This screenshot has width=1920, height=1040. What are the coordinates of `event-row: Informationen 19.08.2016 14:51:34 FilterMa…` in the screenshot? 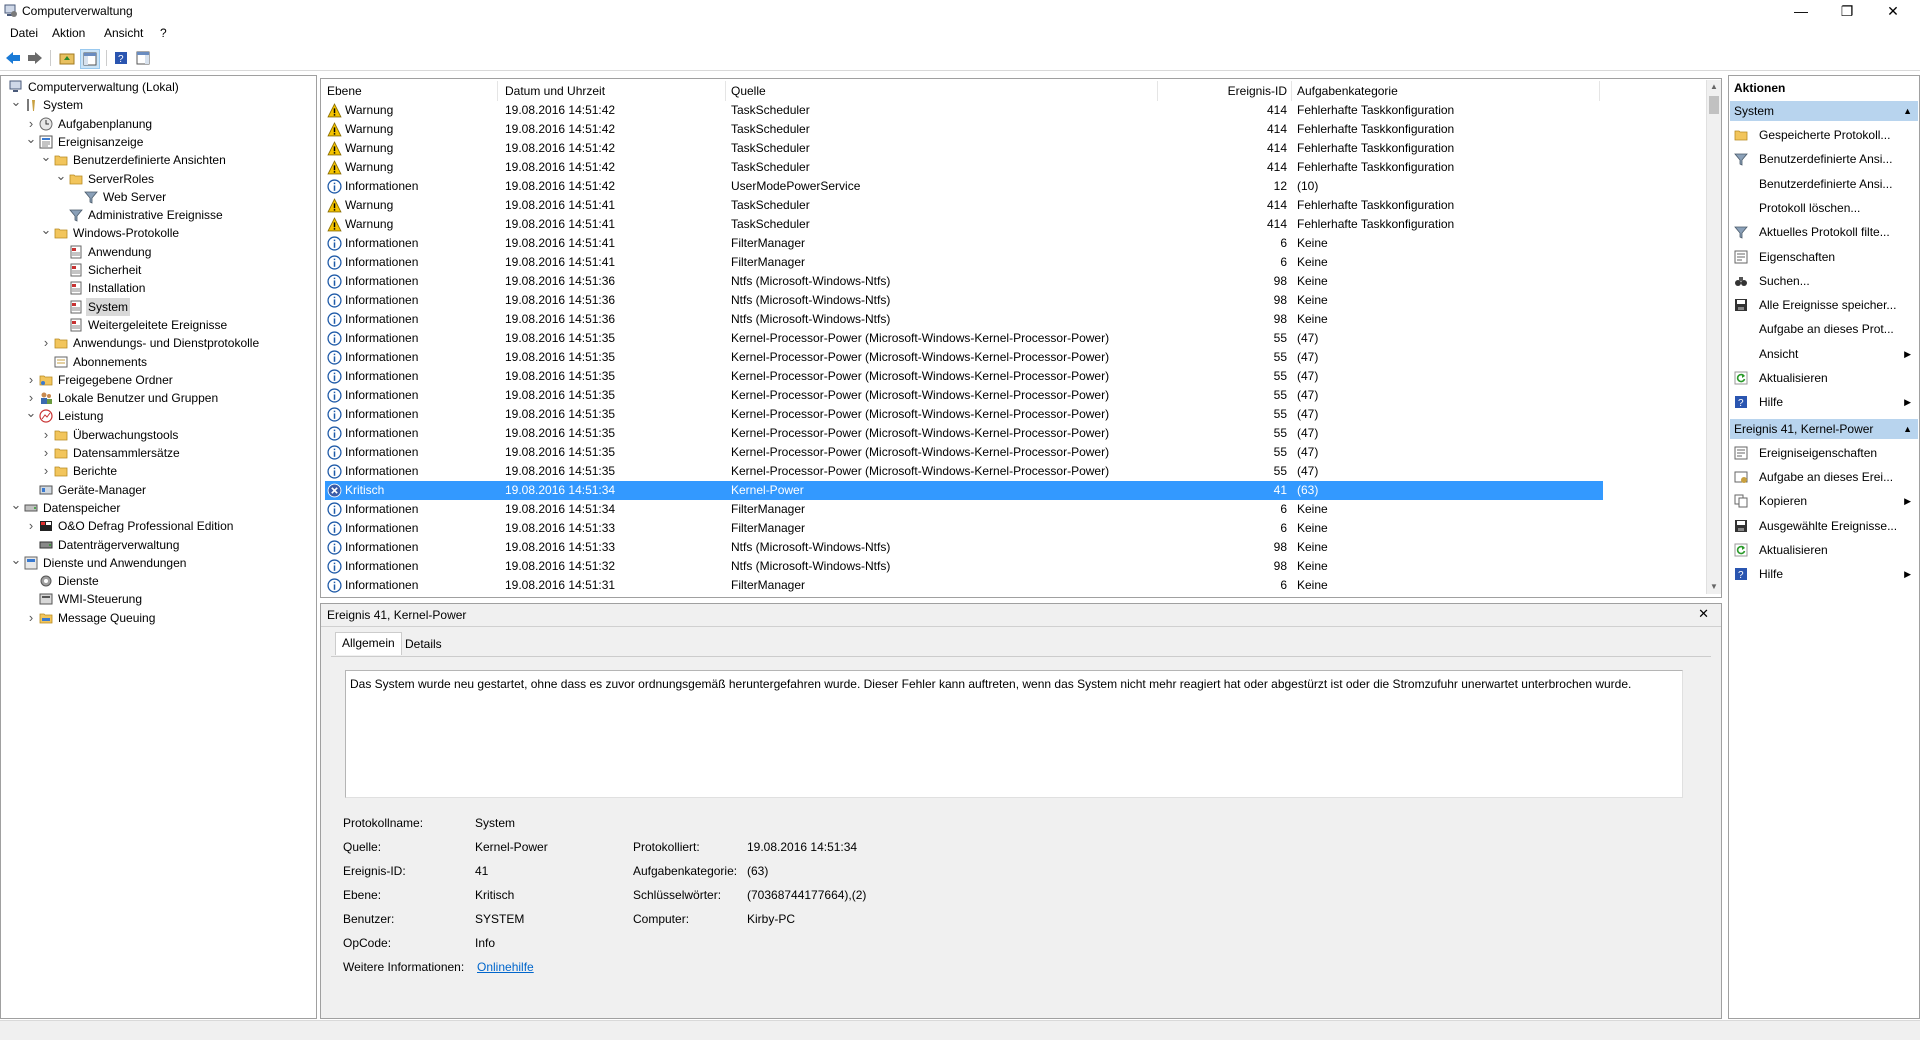 It's located at (964, 509).